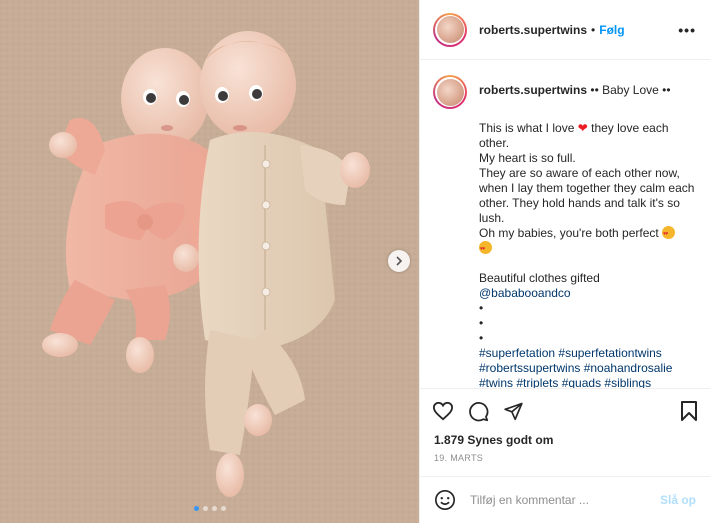 Image resolution: width=710 pixels, height=523 pixels. I want to click on share-button, so click(513, 411).